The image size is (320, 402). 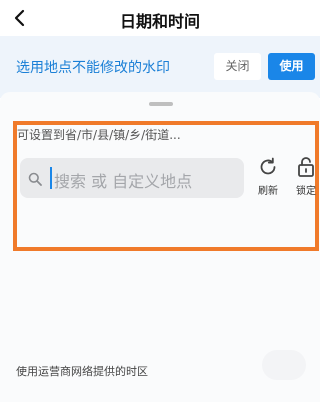 I want to click on use-button: 使用, so click(x=291, y=66).